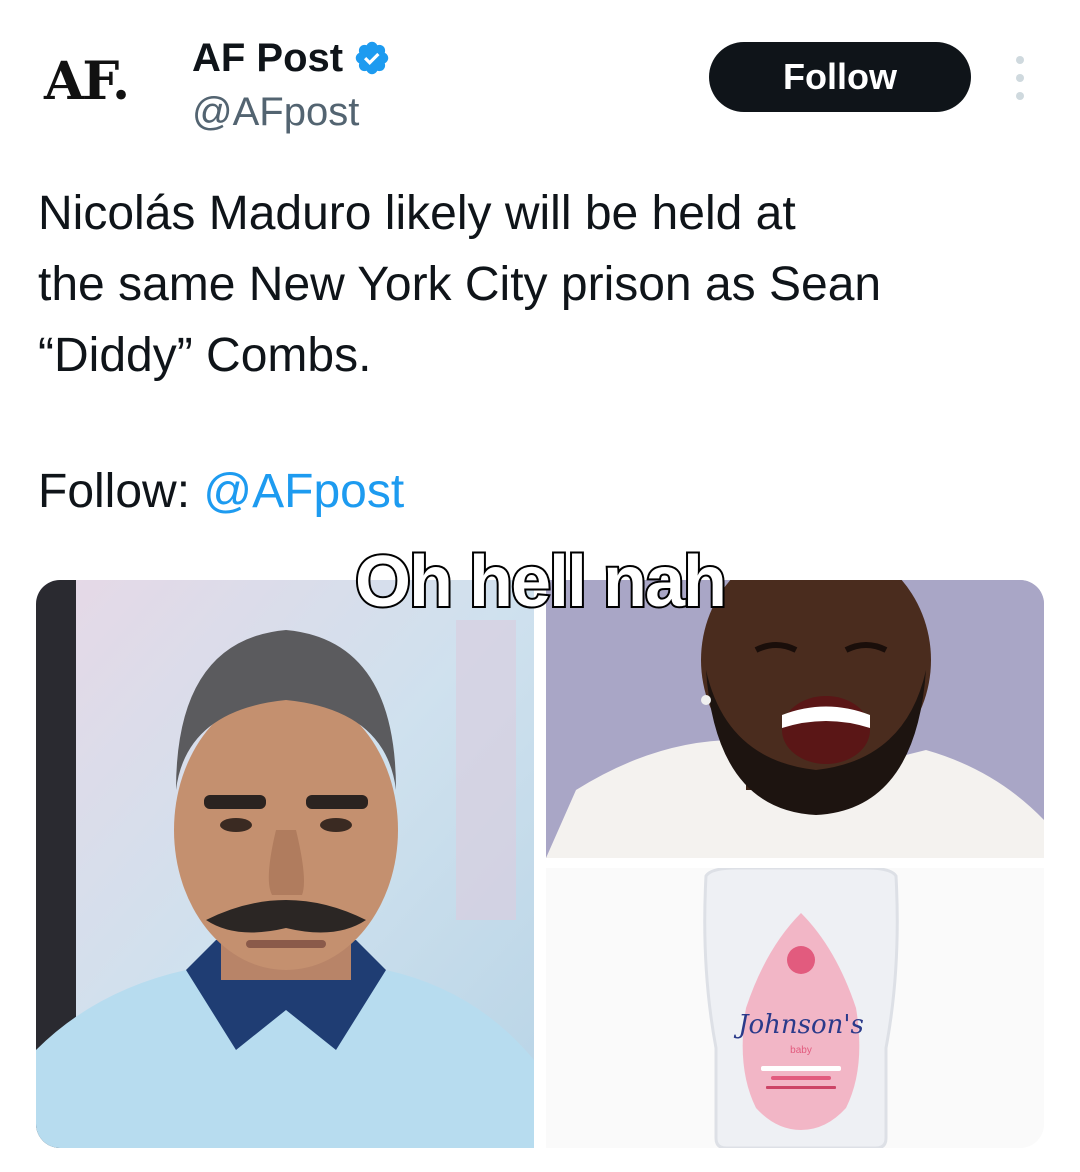 Image resolution: width=1080 pixels, height=1172 pixels. What do you see at coordinates (121, 491) in the screenshot?
I see `follow-prefix: Follow:` at bounding box center [121, 491].